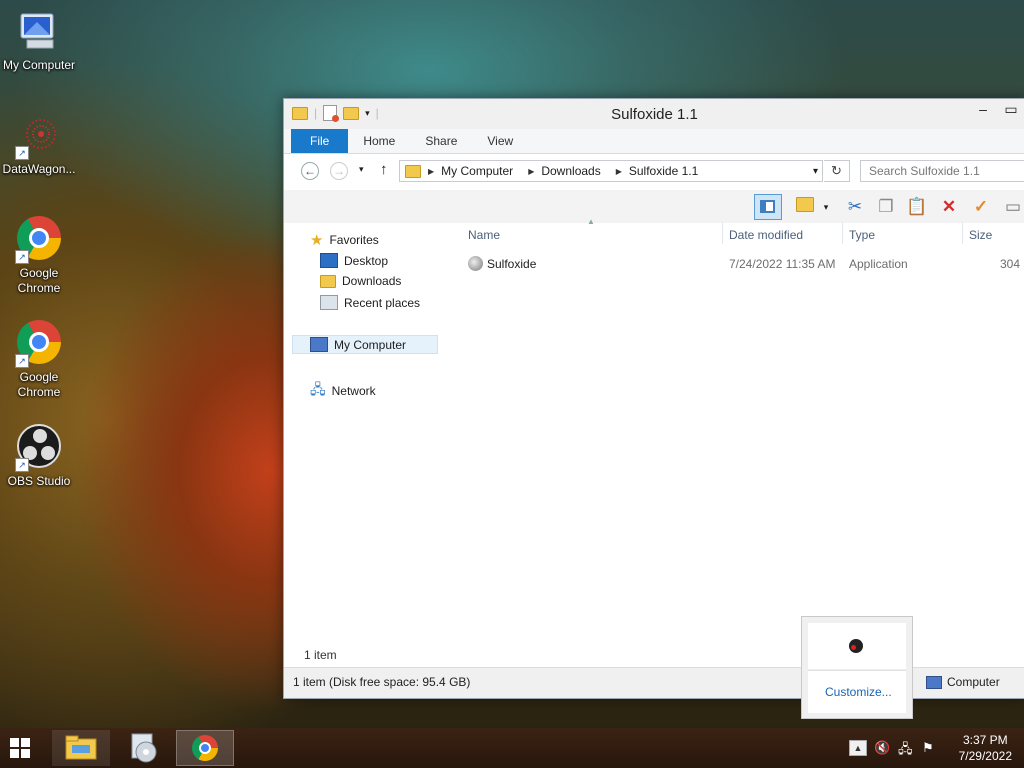  I want to click on desktop-icon-google-chrome: ↗ Google Chrome, so click(39, 255).